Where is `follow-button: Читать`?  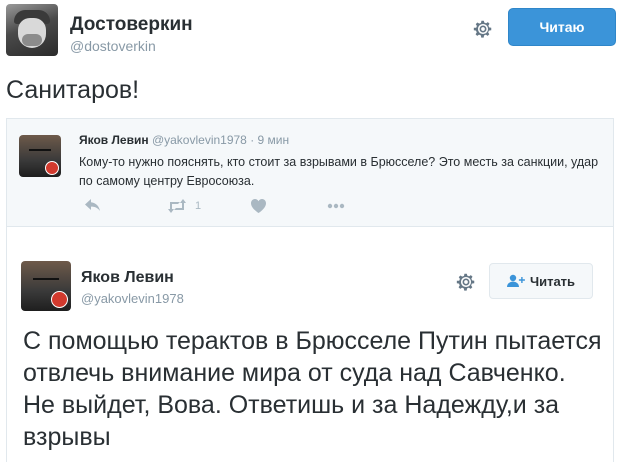
follow-button: Читать is located at coordinates (541, 281).